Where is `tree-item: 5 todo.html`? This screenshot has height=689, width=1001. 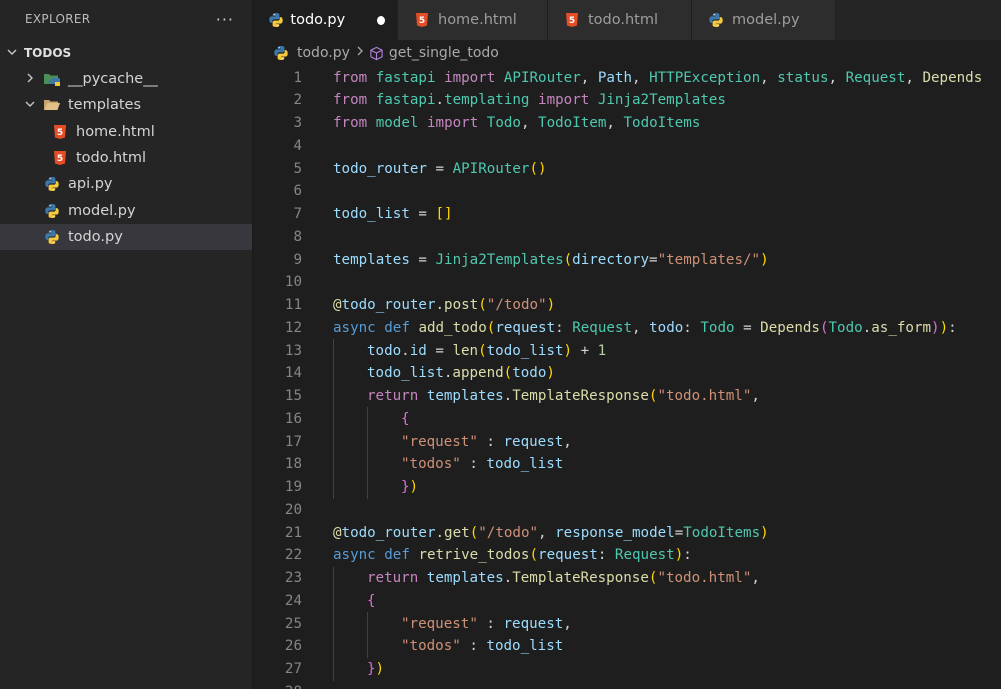 tree-item: 5 todo.html is located at coordinates (126, 158).